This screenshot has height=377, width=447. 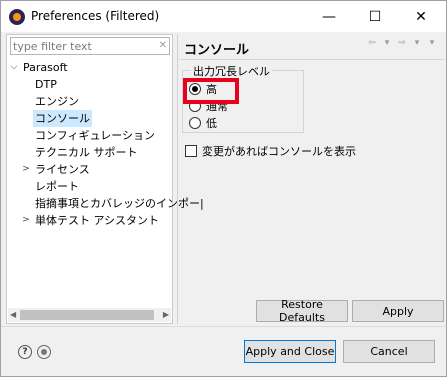 What do you see at coordinates (46, 84) in the screenshot?
I see `tree-item-label: DTP` at bounding box center [46, 84].